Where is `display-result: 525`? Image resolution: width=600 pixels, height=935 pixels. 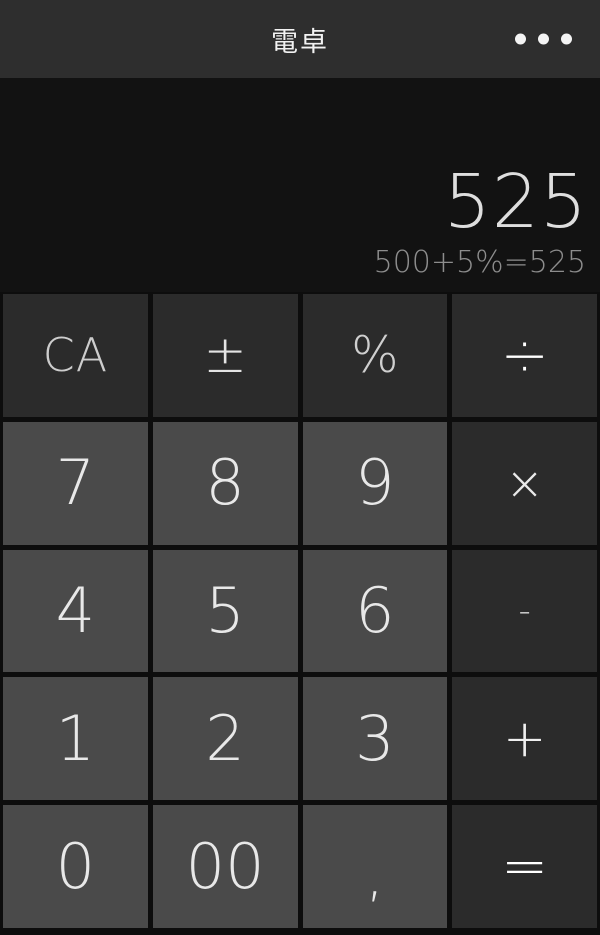 display-result: 525 is located at coordinates (515, 202).